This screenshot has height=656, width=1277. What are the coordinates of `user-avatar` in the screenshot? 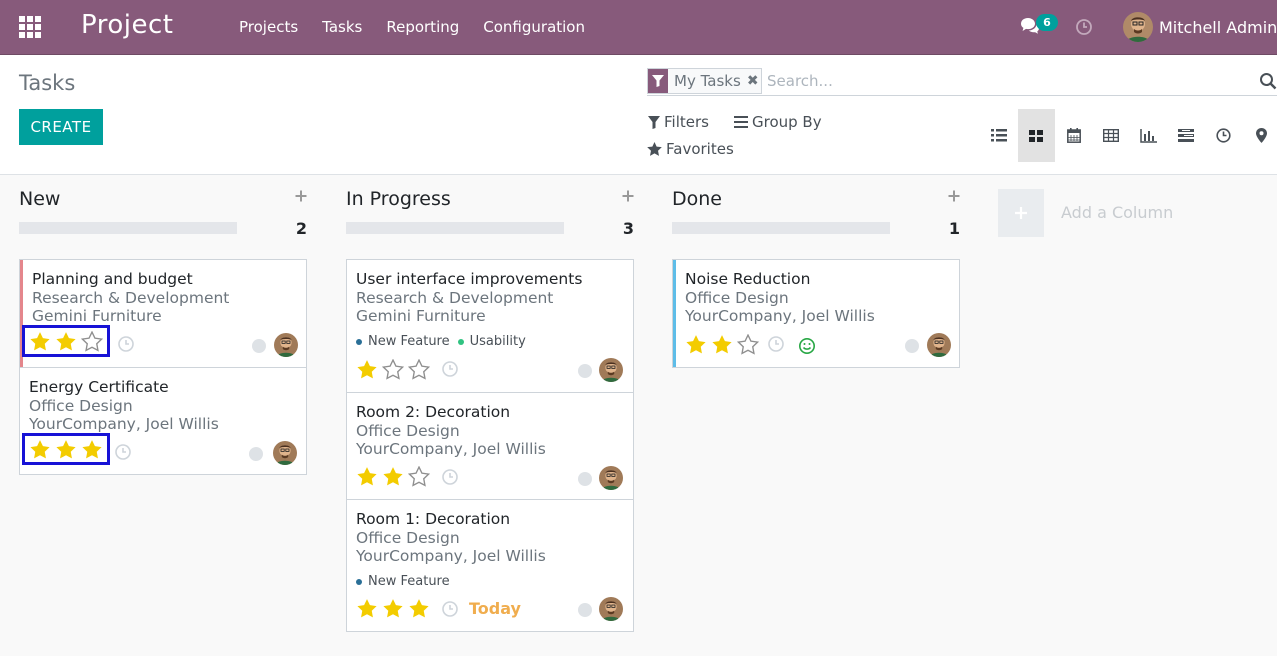 It's located at (1138, 27).